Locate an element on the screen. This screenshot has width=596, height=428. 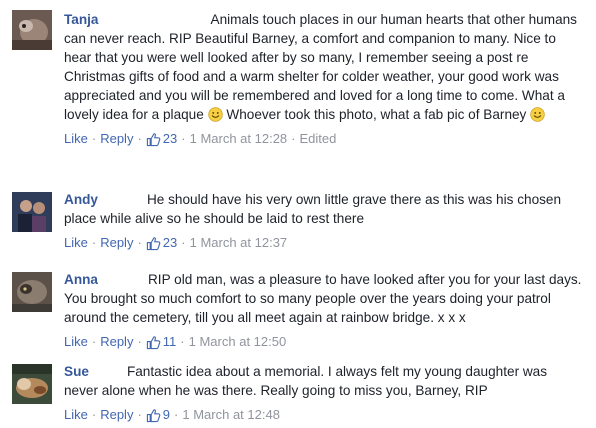
comment-actions: Like · Reply · 9 · 1 March at 12:48 is located at coordinates (324, 415).